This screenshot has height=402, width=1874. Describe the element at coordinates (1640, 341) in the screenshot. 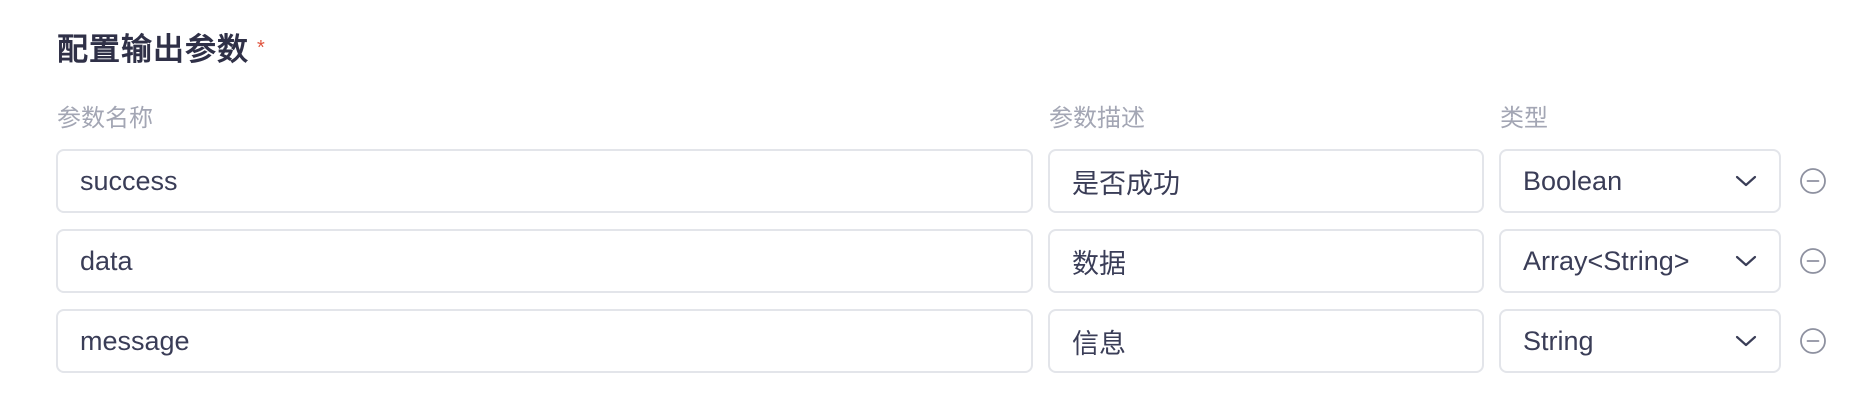

I see `param-type-select: String` at that location.